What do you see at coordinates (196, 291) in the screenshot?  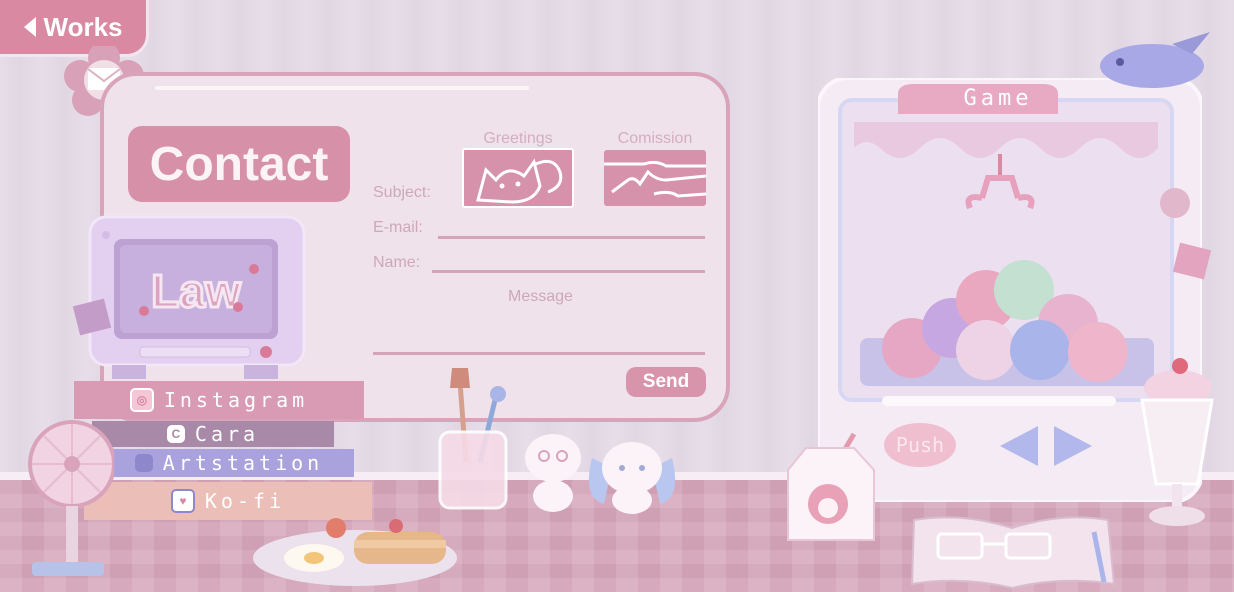 I see `svg-text: Law` at bounding box center [196, 291].